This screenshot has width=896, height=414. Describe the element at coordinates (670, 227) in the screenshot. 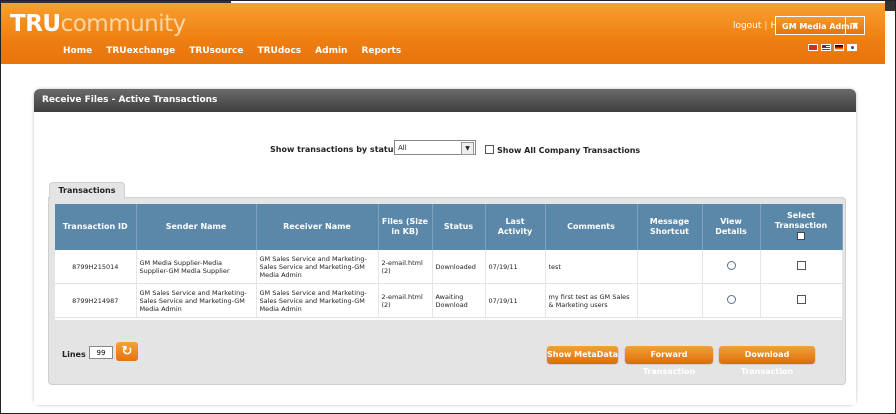

I see `col-message-shortcut: Message Shortcut` at that location.